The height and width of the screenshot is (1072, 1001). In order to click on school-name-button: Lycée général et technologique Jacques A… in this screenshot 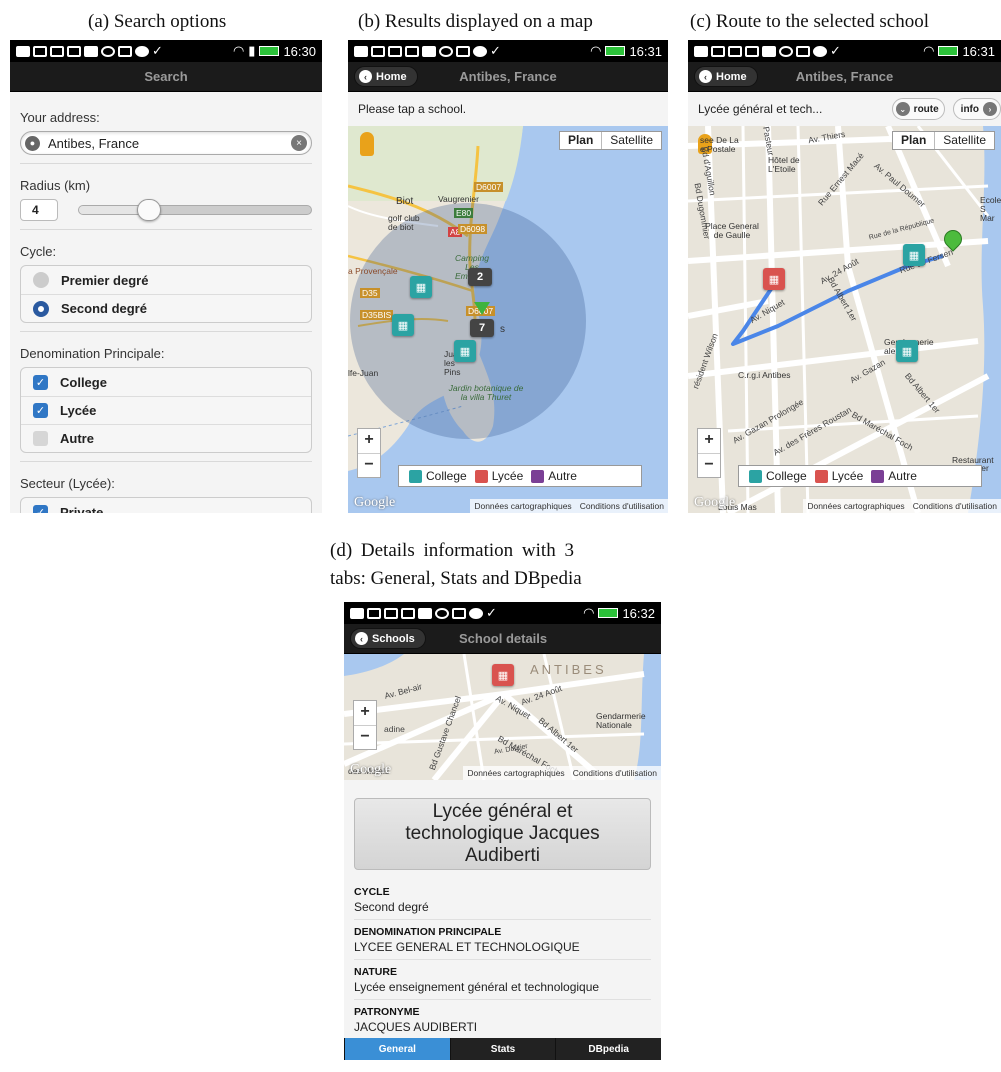, I will do `click(502, 834)`.